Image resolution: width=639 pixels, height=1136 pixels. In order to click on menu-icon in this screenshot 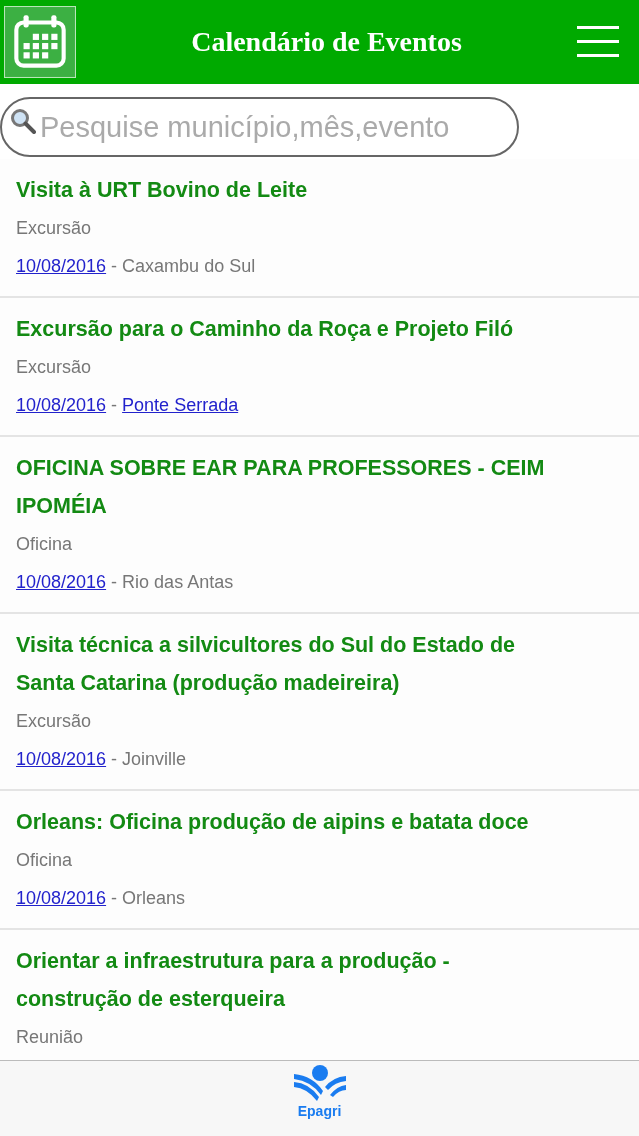, I will do `click(598, 42)`.